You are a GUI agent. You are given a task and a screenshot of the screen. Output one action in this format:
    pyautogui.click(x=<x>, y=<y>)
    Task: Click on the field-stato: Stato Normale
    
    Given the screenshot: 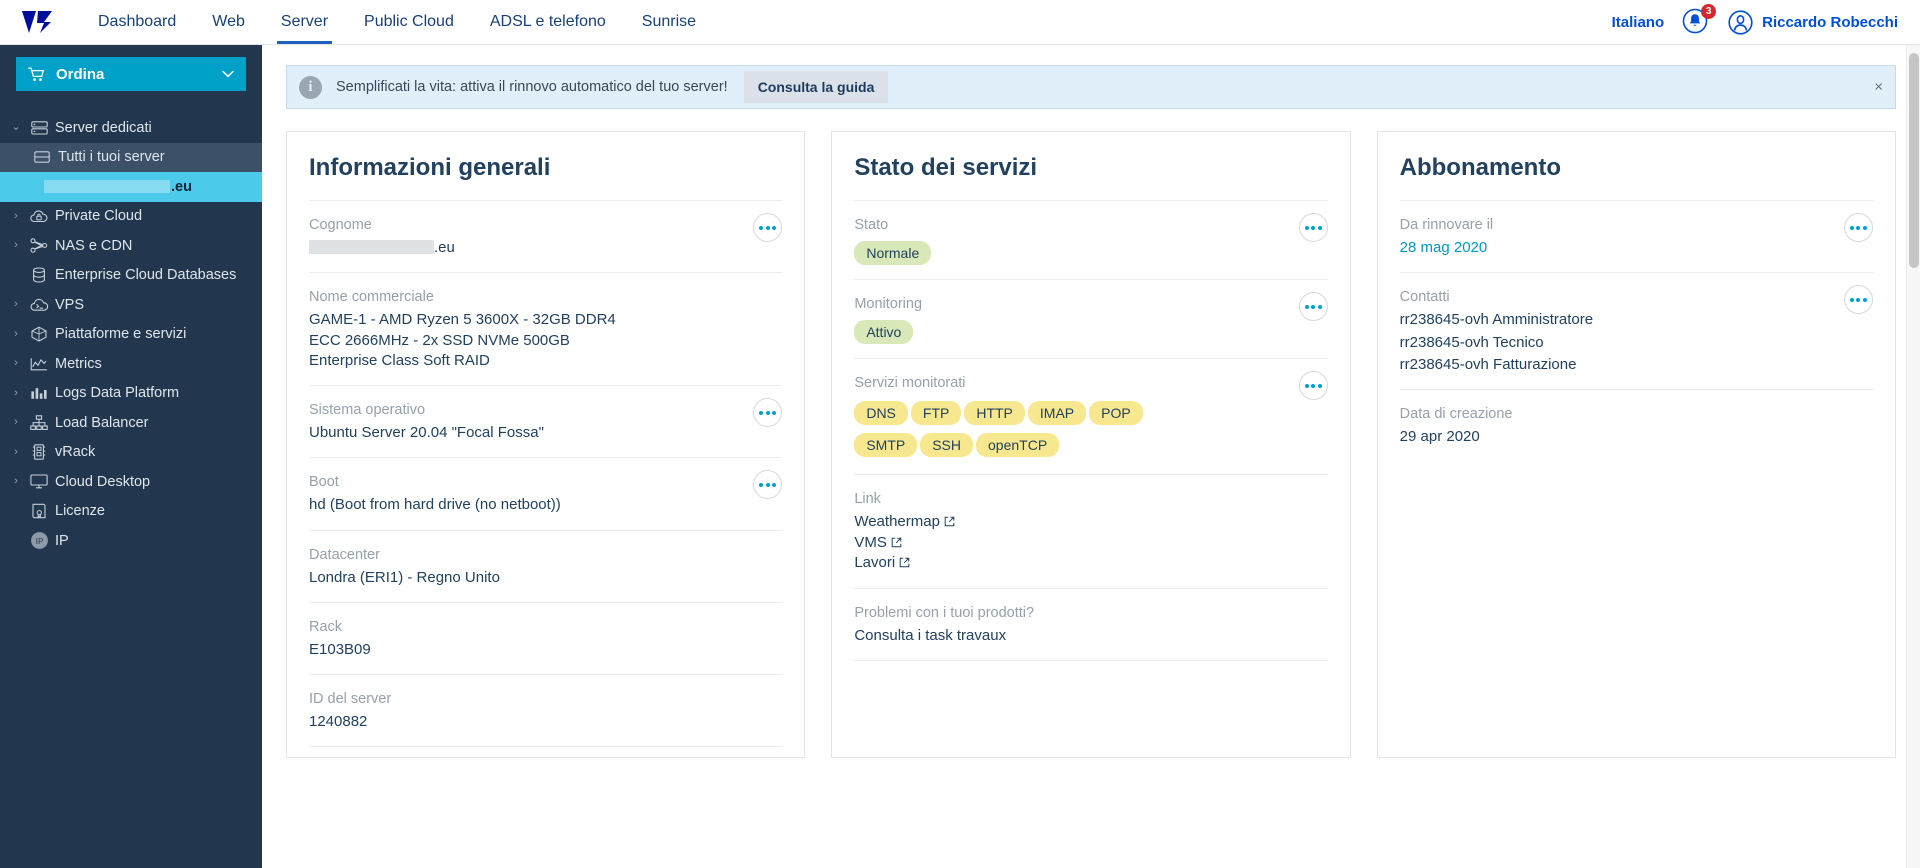 What is the action you would take?
    pyautogui.click(x=1091, y=239)
    